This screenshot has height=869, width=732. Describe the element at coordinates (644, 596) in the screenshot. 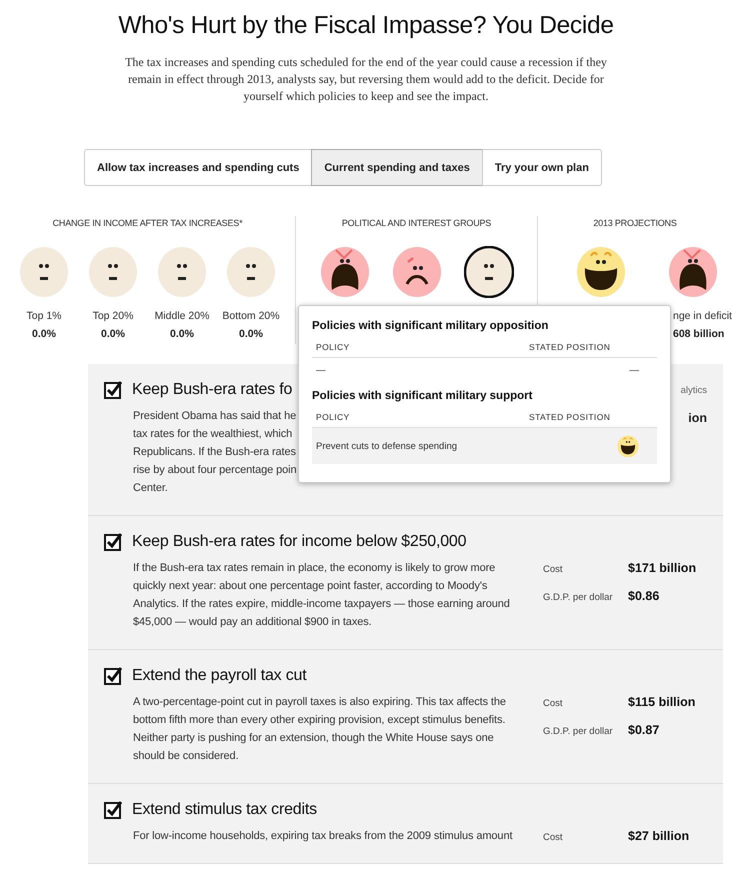

I see `stat-value: $0.86` at that location.